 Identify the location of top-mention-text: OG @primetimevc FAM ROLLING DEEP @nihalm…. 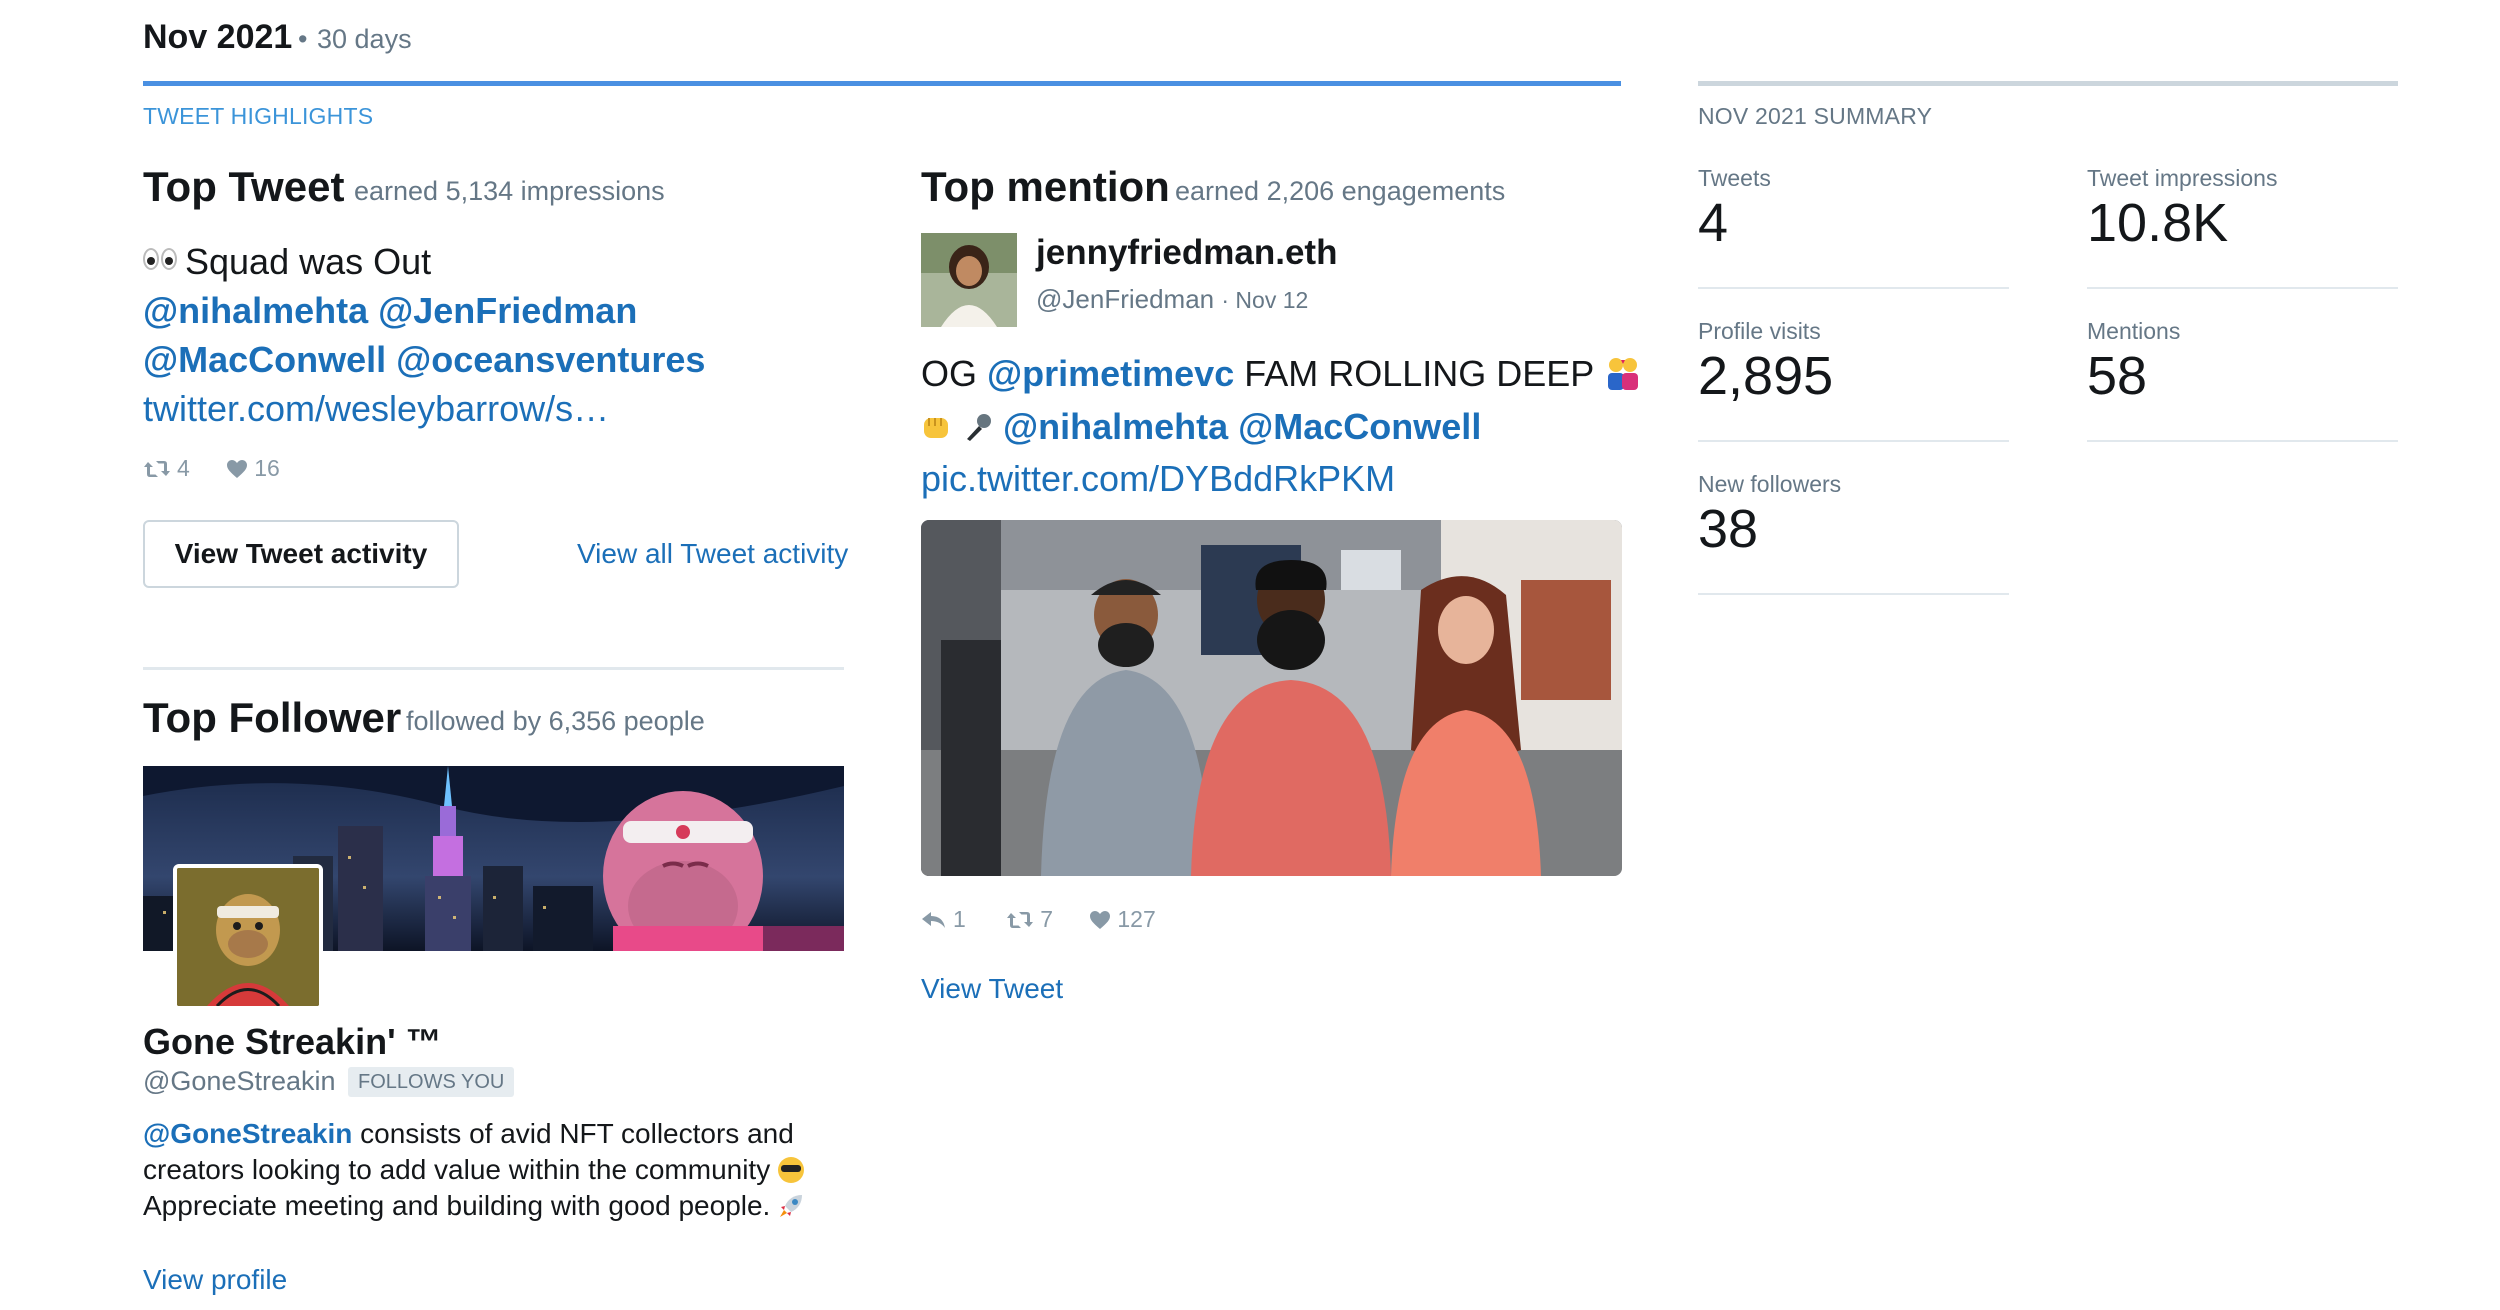
(1281, 426).